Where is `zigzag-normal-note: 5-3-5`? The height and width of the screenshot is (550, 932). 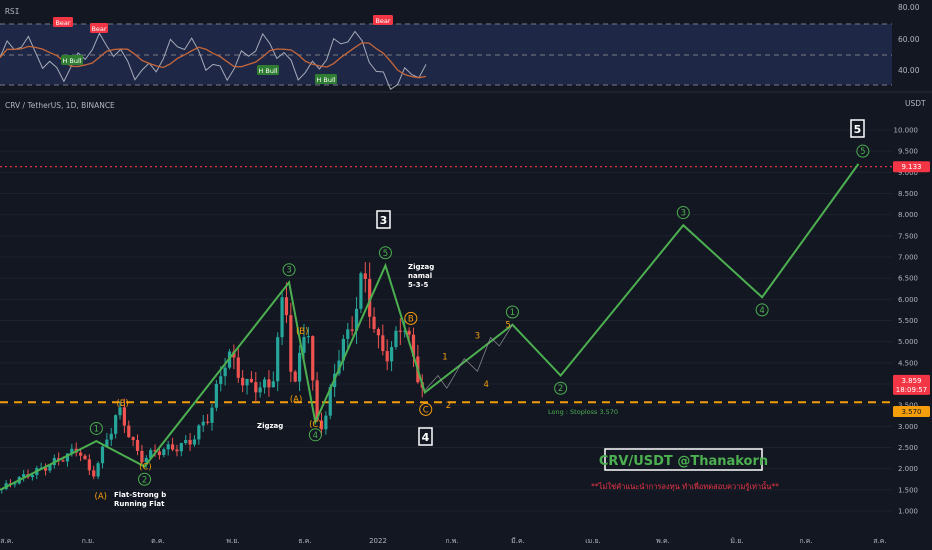
zigzag-normal-note: 5-3-5 is located at coordinates (418, 285).